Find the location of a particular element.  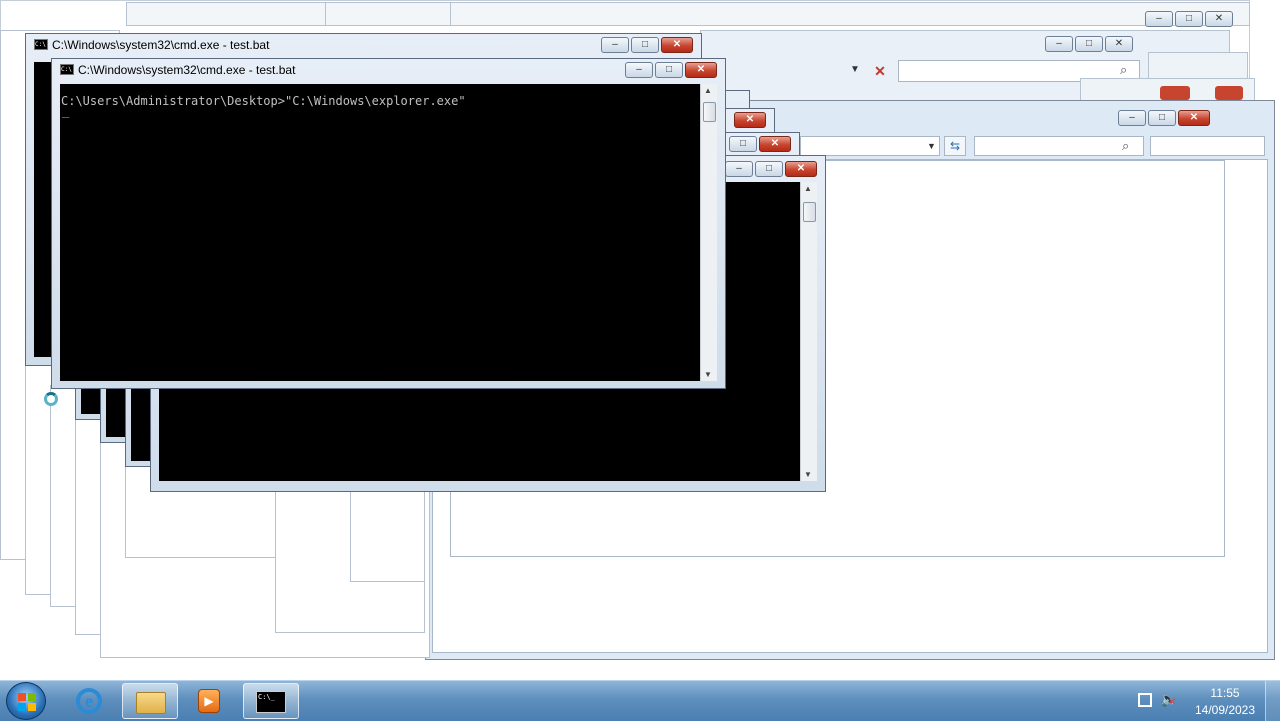

taskbar-media-player: ▶ is located at coordinates (210, 701).